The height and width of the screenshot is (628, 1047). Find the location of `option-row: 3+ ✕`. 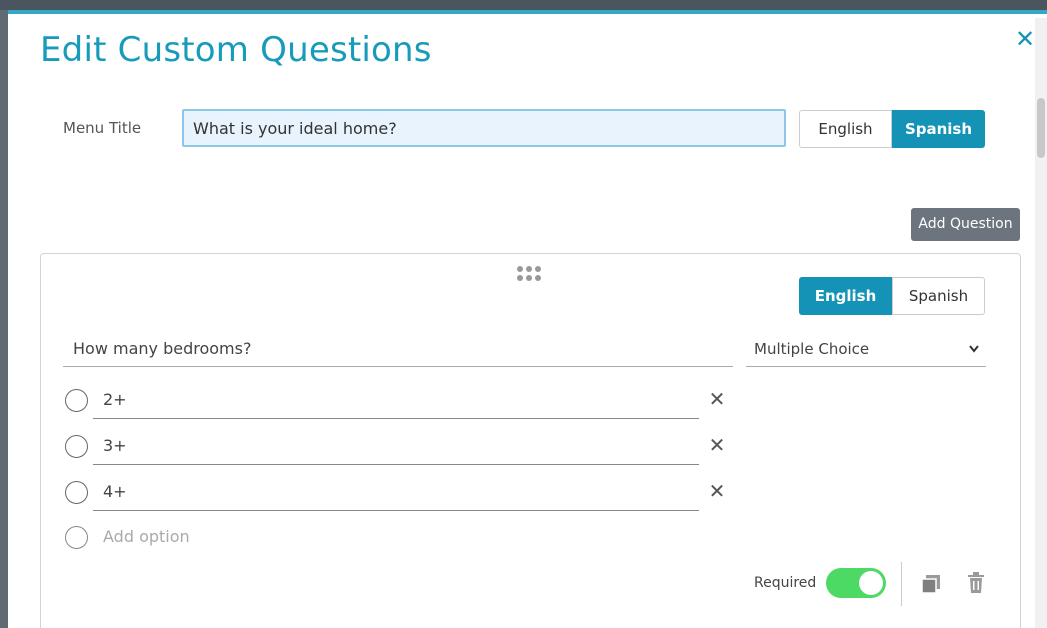

option-row: 3+ ✕ is located at coordinates (400, 447).